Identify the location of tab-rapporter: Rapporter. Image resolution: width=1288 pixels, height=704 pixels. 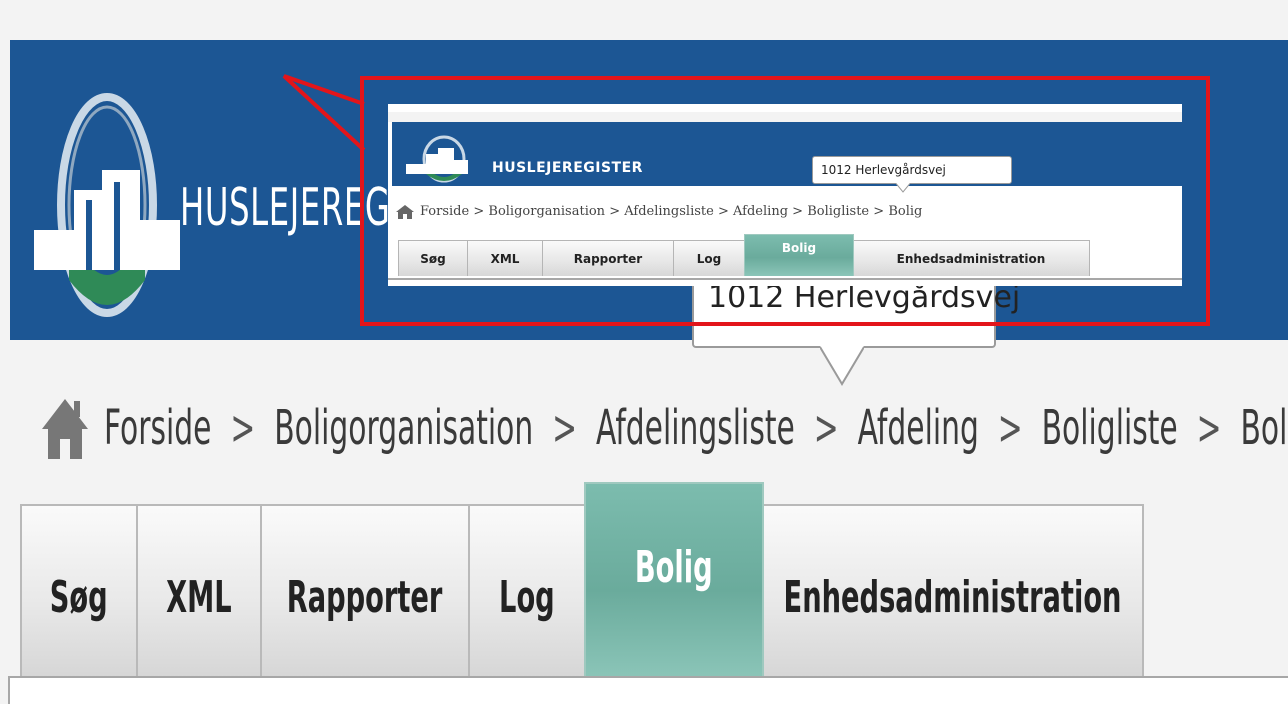
(365, 591).